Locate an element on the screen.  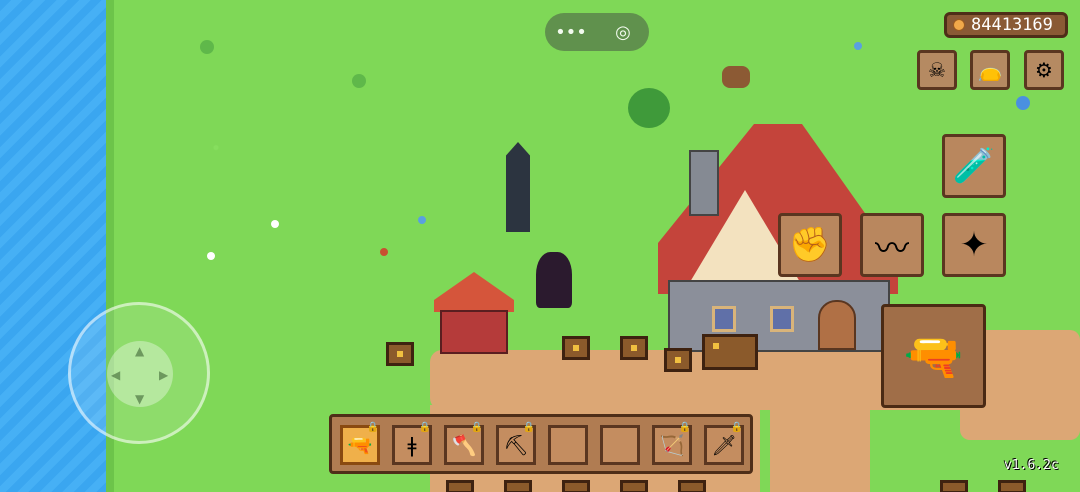
bow-icon: 🏹 is located at coordinates (672, 445).